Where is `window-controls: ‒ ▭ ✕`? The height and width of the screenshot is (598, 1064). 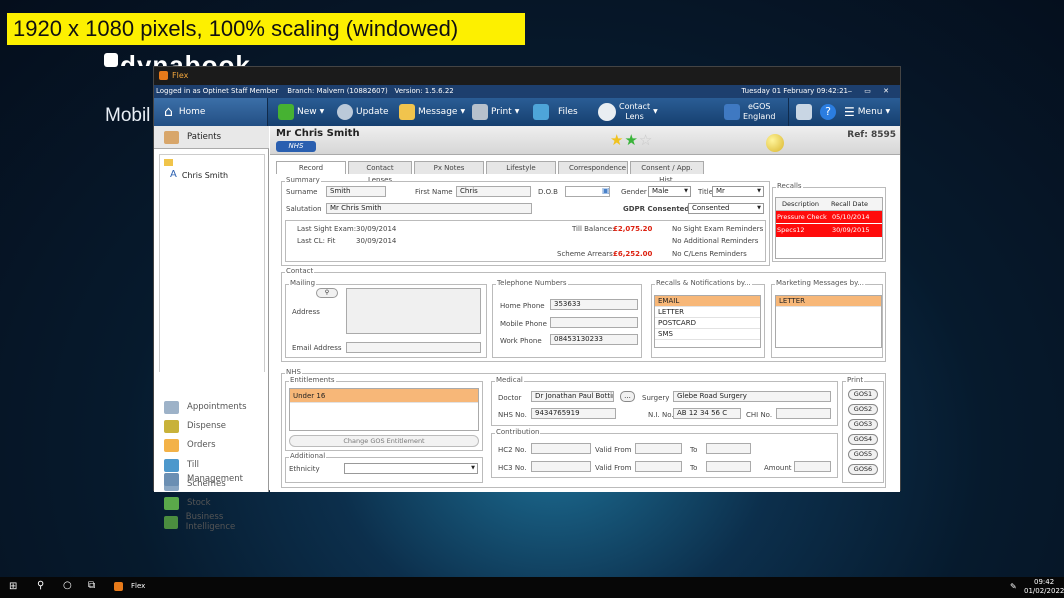 window-controls: ‒ ▭ ✕ is located at coordinates (871, 91).